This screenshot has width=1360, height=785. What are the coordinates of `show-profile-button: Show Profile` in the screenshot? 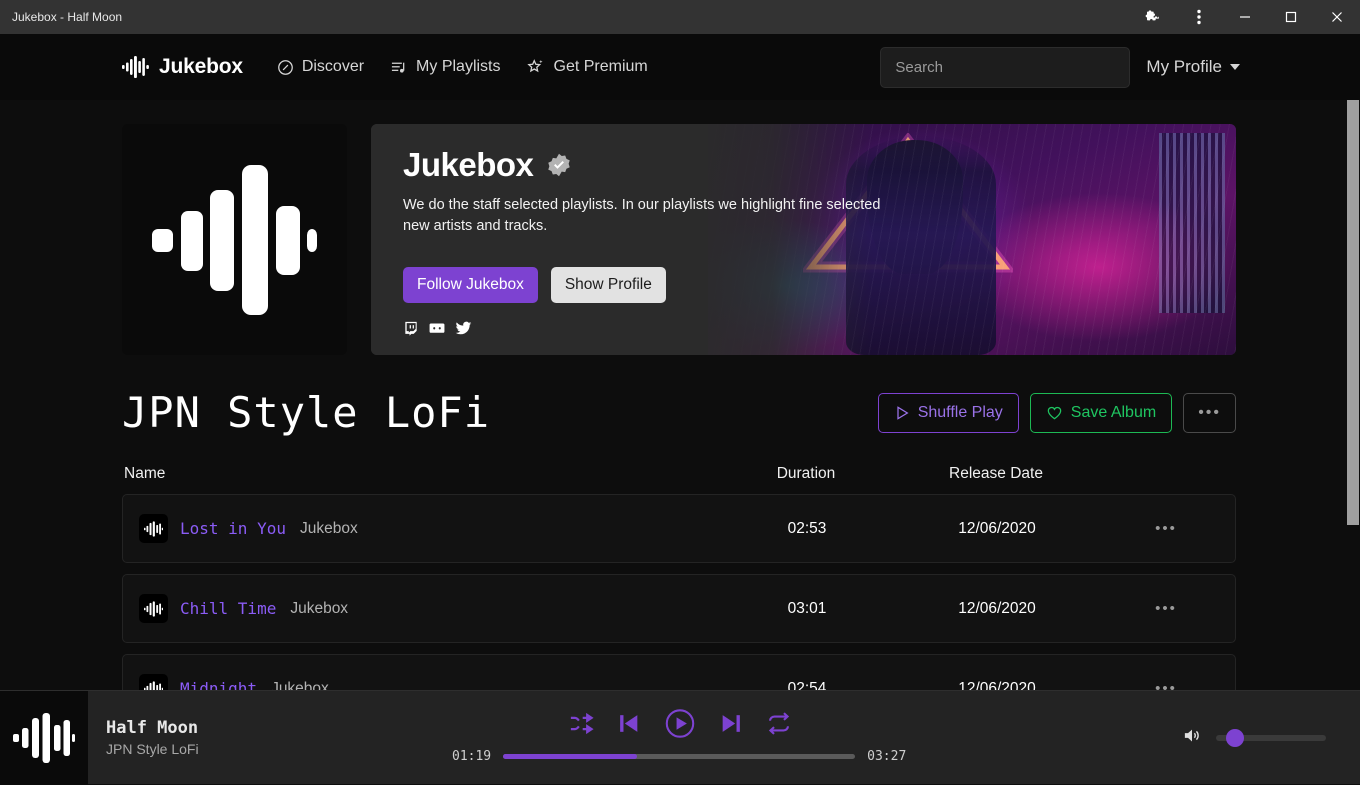 It's located at (608, 285).